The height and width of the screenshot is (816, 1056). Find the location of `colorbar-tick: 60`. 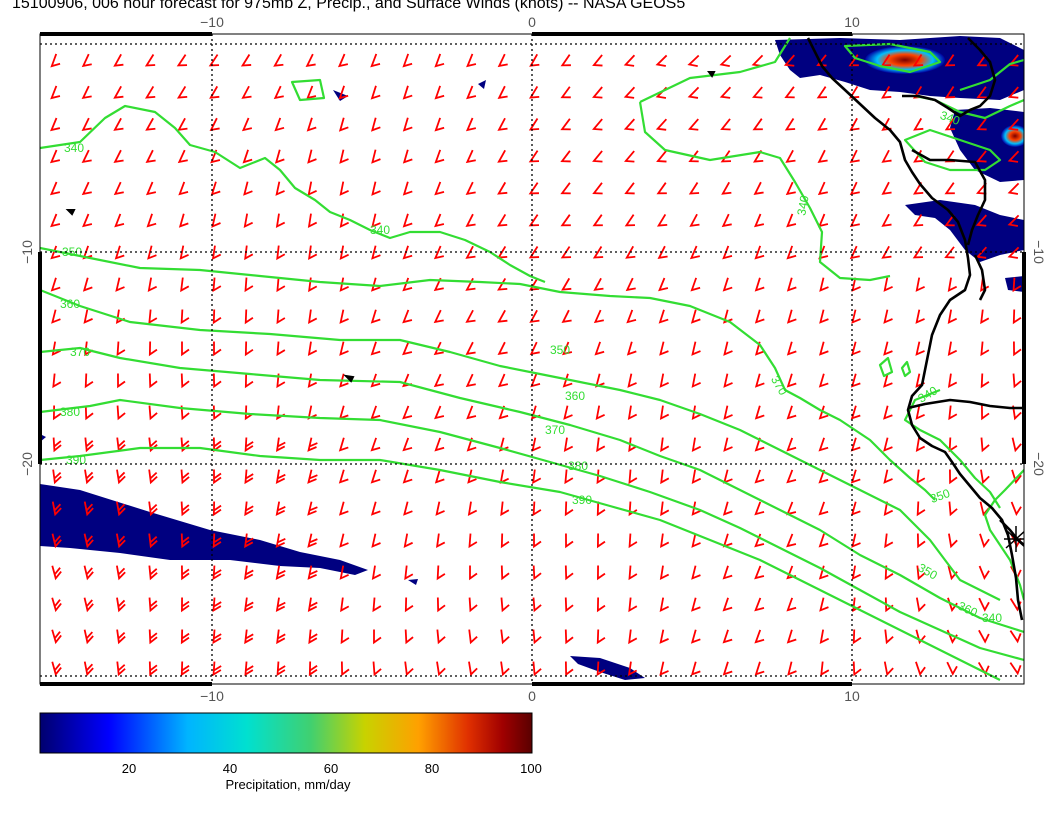

colorbar-tick: 60 is located at coordinates (331, 768).